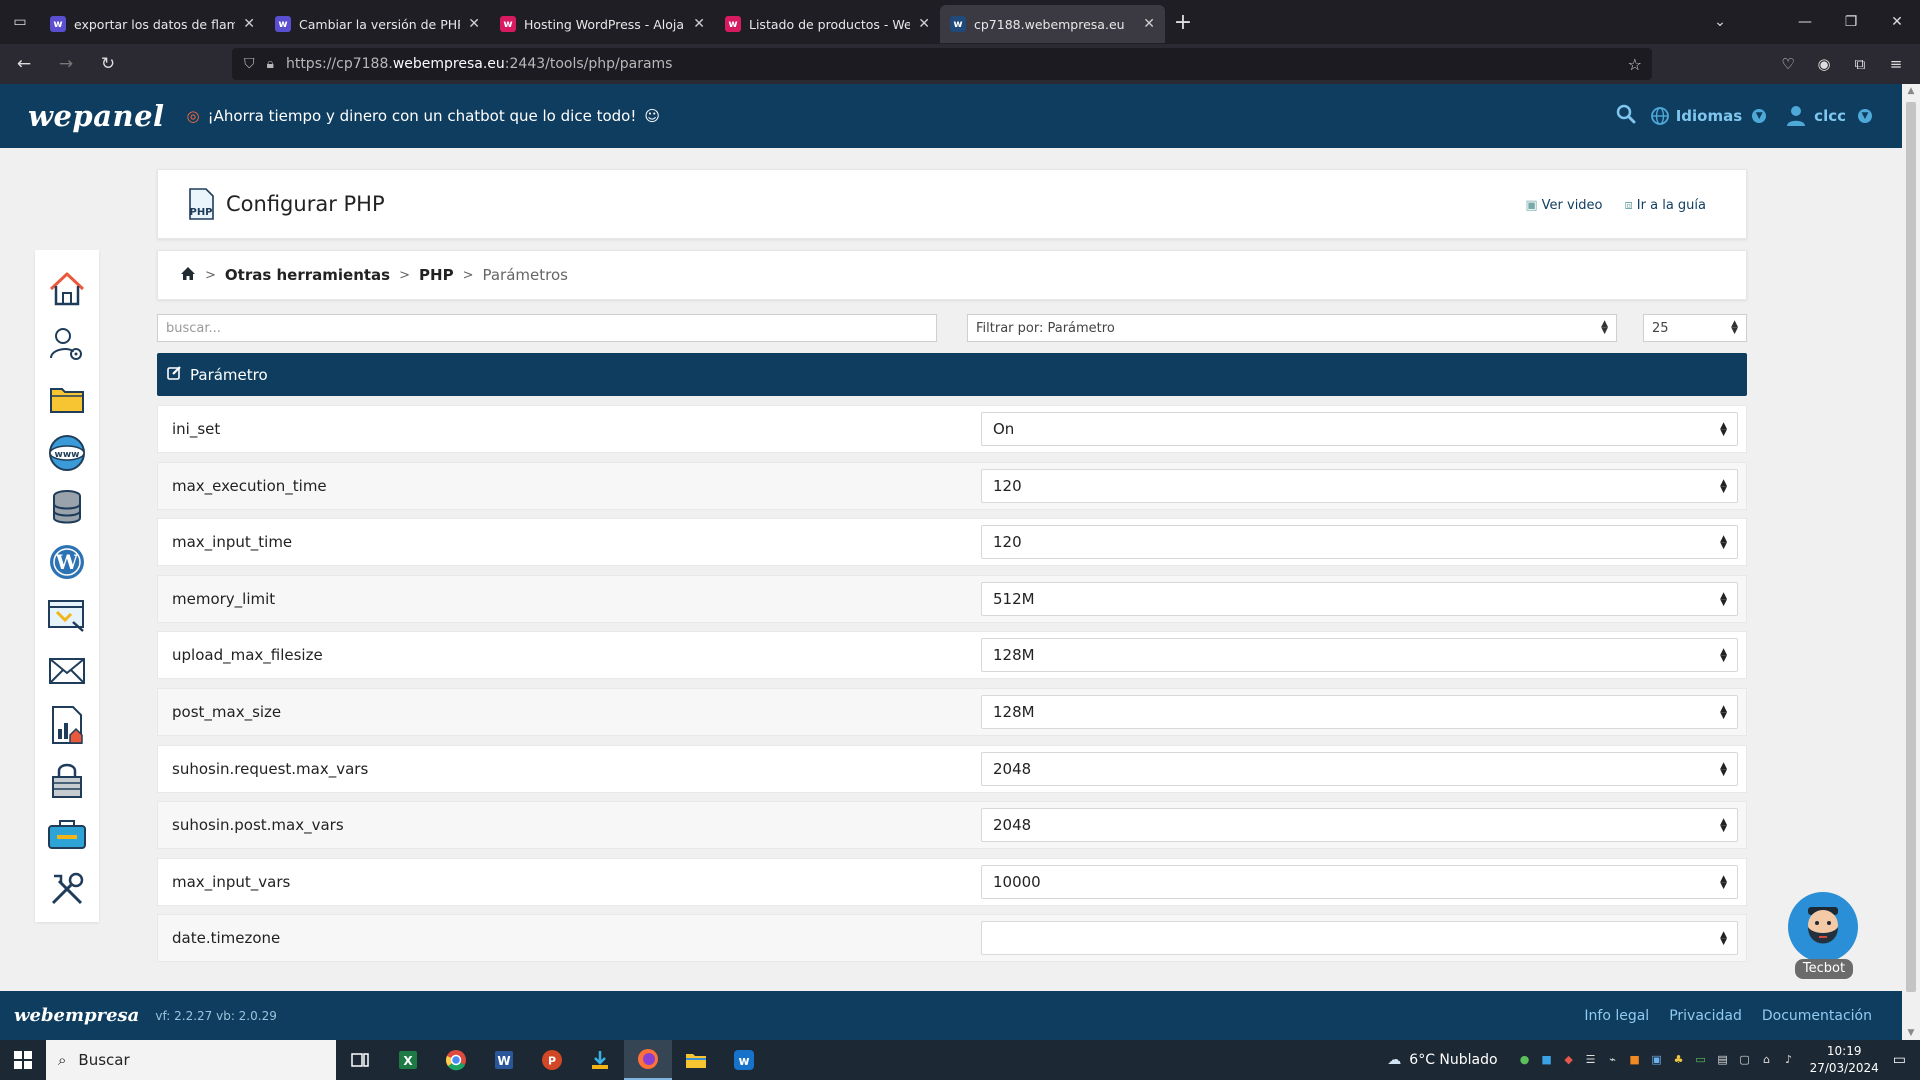 The width and height of the screenshot is (1920, 1080). I want to click on database-icon, so click(67, 507).